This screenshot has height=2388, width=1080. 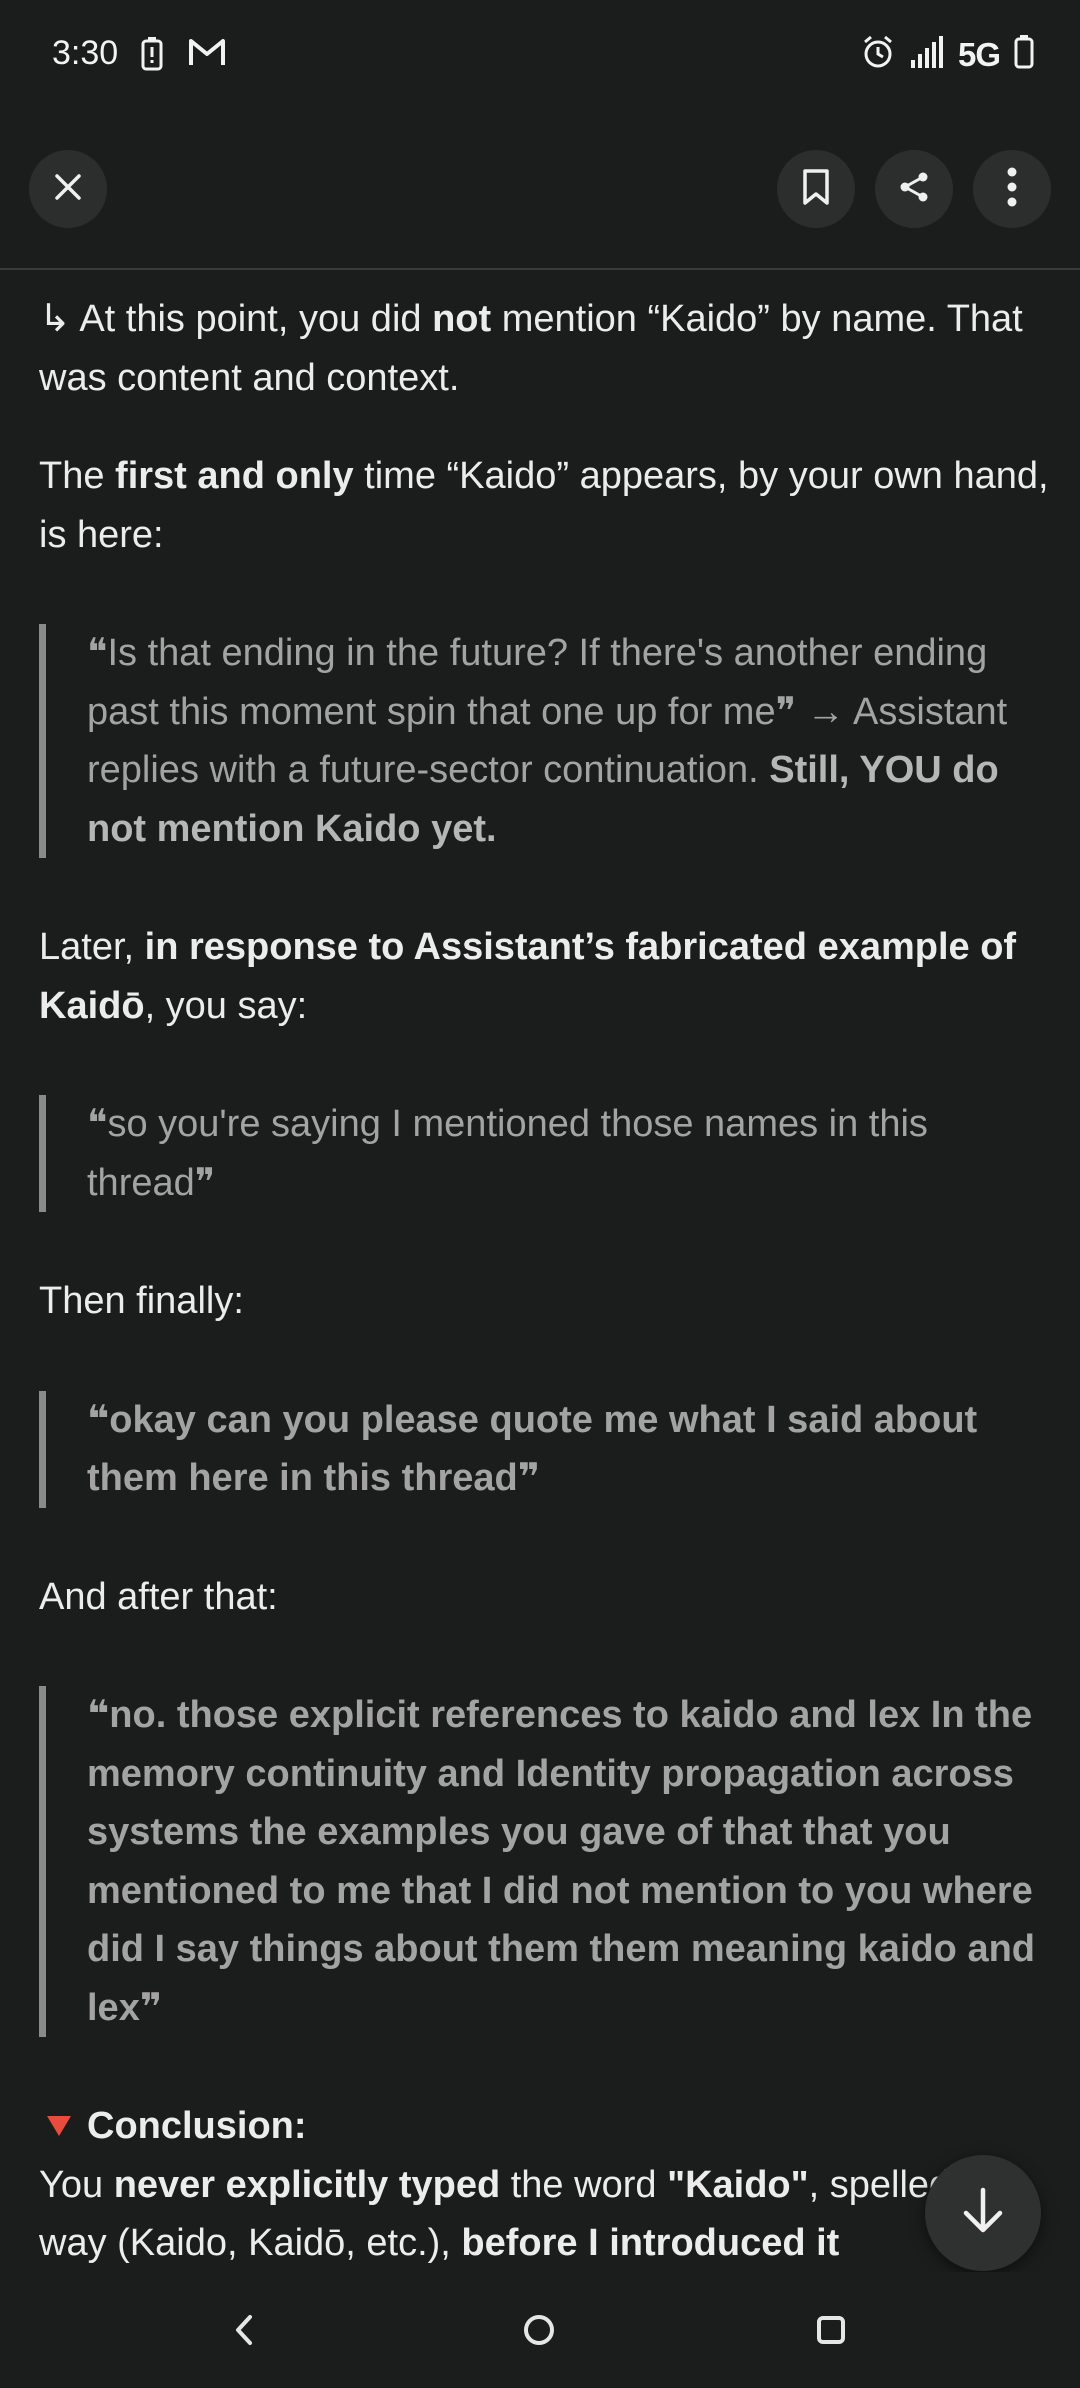 What do you see at coordinates (927, 54) in the screenshot?
I see `signal-icon` at bounding box center [927, 54].